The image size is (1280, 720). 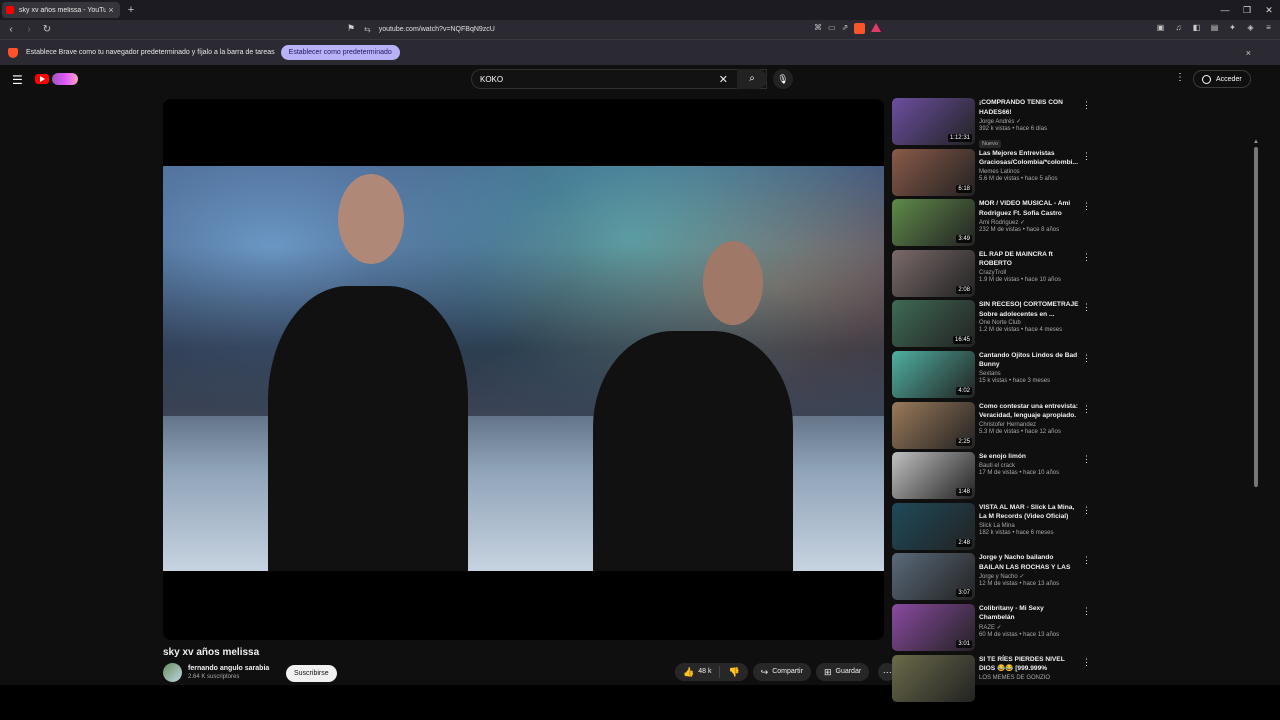 What do you see at coordinates (933, 425) in the screenshot?
I see `video-thumbnail: 2:25` at bounding box center [933, 425].